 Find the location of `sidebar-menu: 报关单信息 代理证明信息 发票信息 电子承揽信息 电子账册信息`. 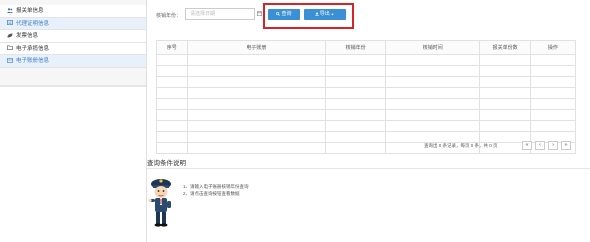

sidebar-menu: 报关单信息 代理证明信息 发票信息 电子承揽信息 电子账册信息 is located at coordinates (73, 36).